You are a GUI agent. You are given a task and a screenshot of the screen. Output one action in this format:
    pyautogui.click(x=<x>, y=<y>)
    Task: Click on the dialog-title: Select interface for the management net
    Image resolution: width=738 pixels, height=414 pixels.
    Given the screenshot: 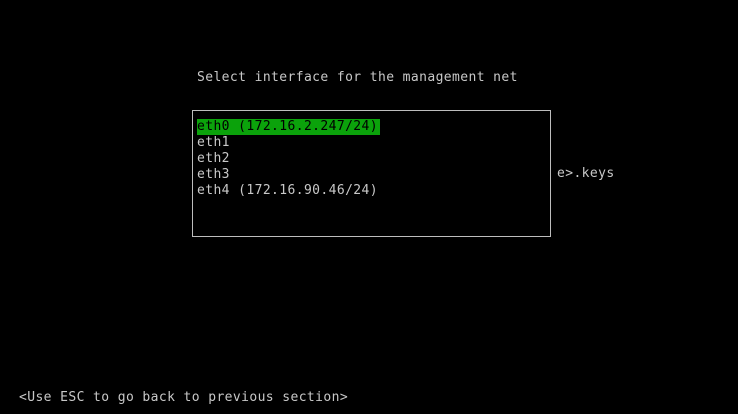 What is the action you would take?
    pyautogui.click(x=357, y=77)
    